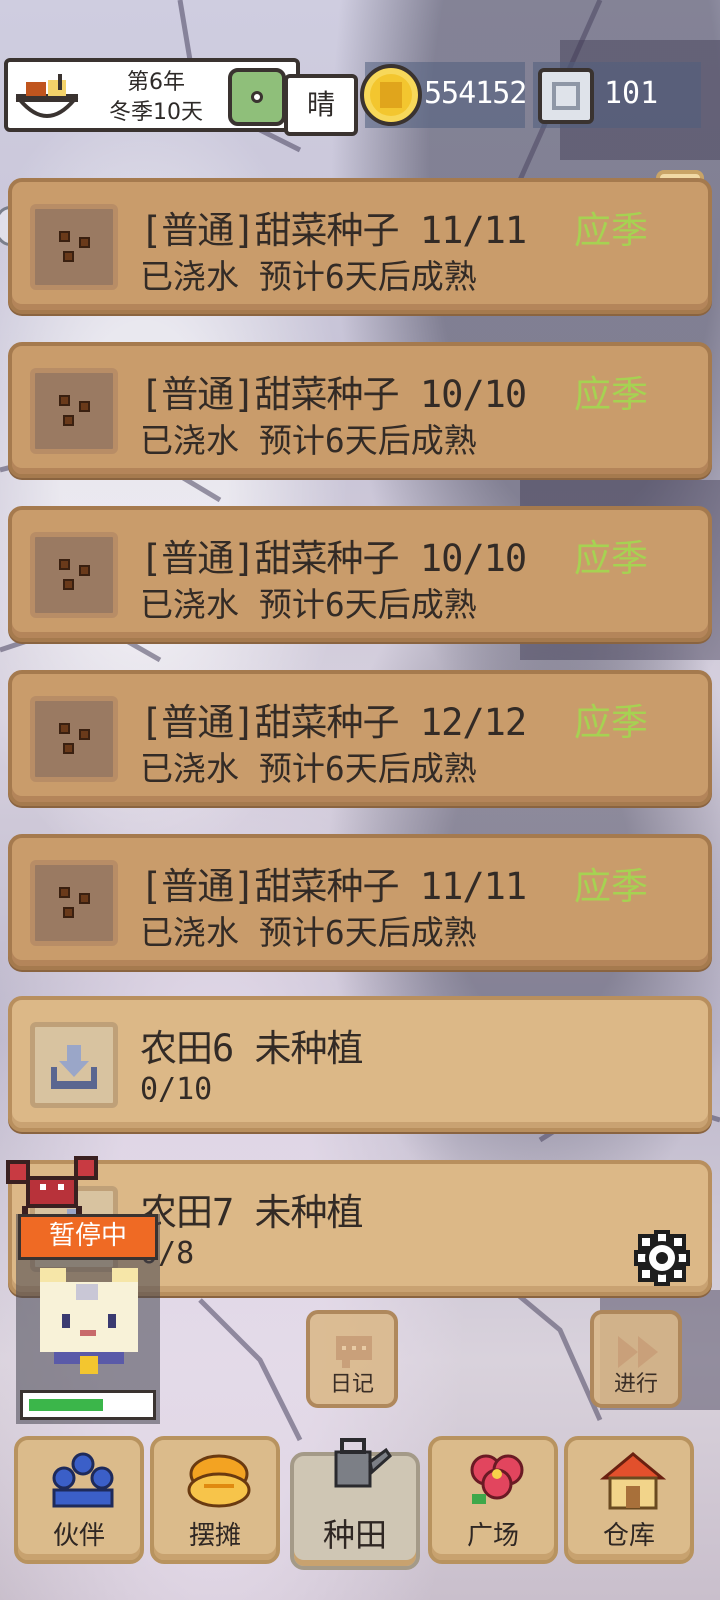 This screenshot has width=720, height=1600. What do you see at coordinates (636, 1359) in the screenshot?
I see `advance-button: 进行` at bounding box center [636, 1359].